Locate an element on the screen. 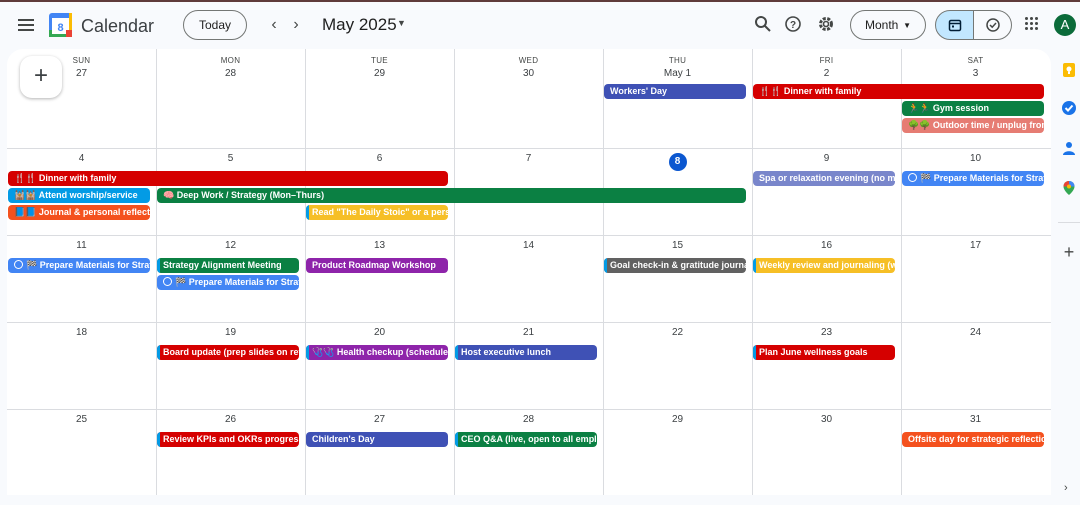 Image resolution: width=1080 pixels, height=505 pixels. day-number: May 1 is located at coordinates (677, 73).